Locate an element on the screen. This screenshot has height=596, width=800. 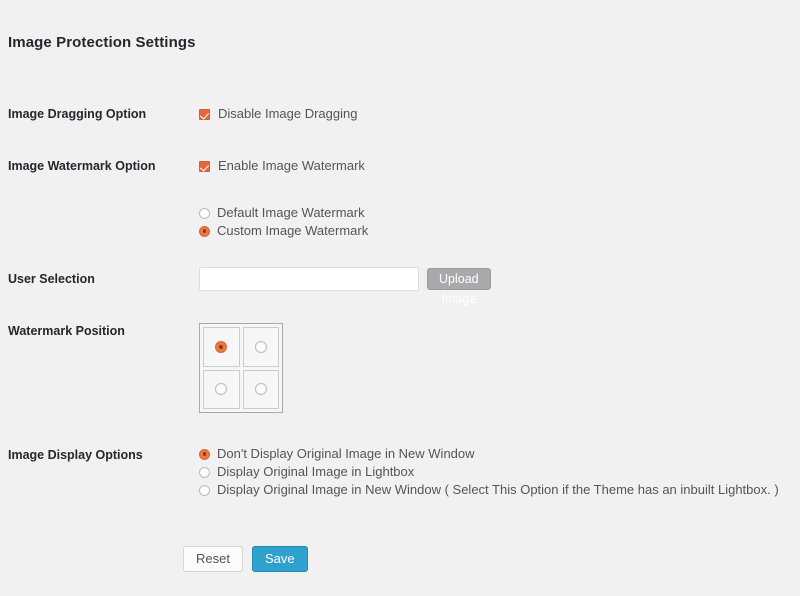
reset-button: Reset is located at coordinates (213, 559).